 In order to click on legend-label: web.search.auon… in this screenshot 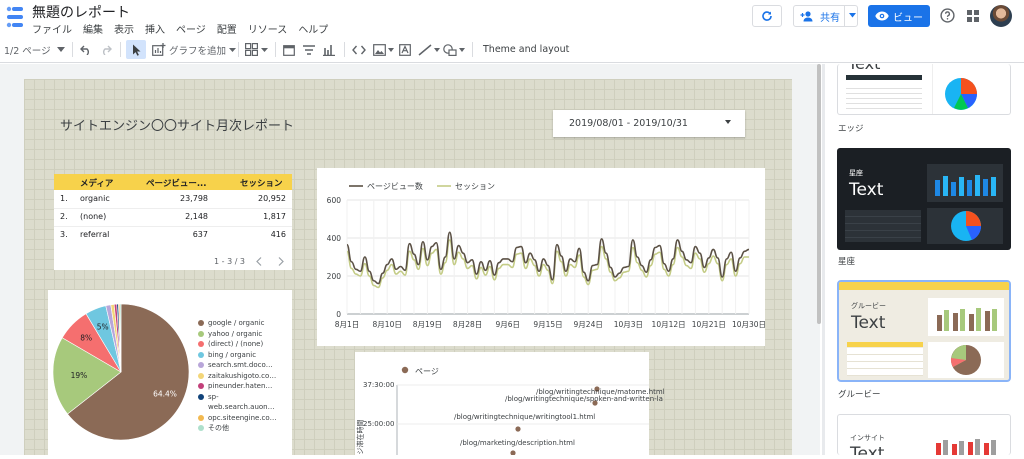, I will do `click(241, 407)`.